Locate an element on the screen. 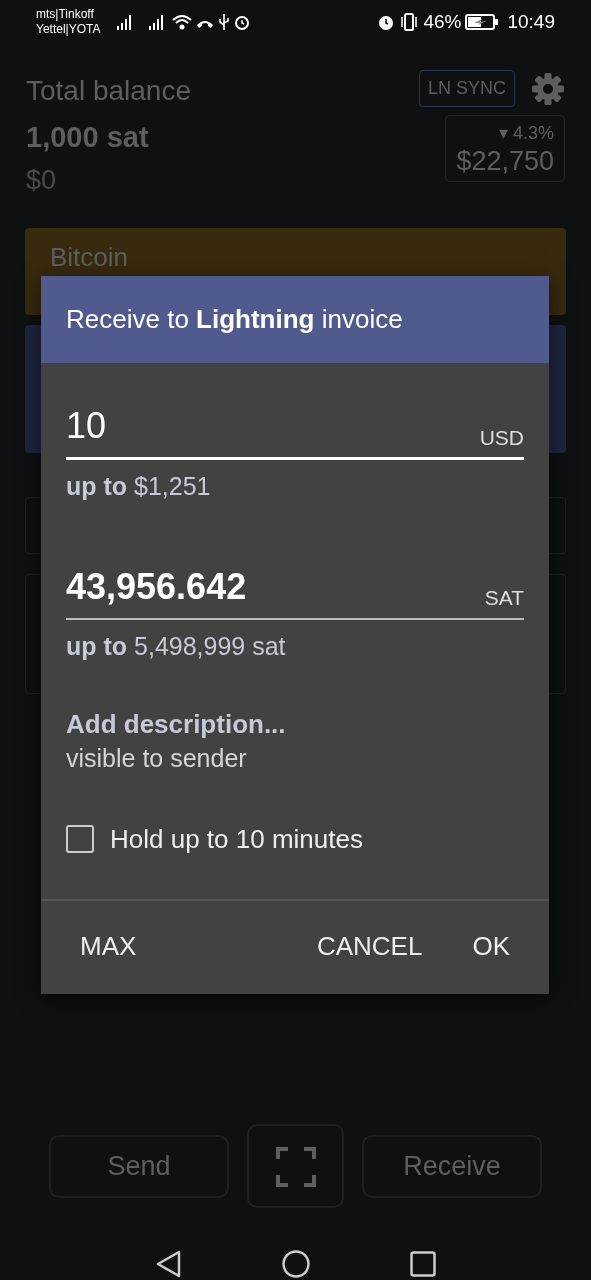 The height and width of the screenshot is (1280, 591). account-name: Bitcoin is located at coordinates (89, 257).